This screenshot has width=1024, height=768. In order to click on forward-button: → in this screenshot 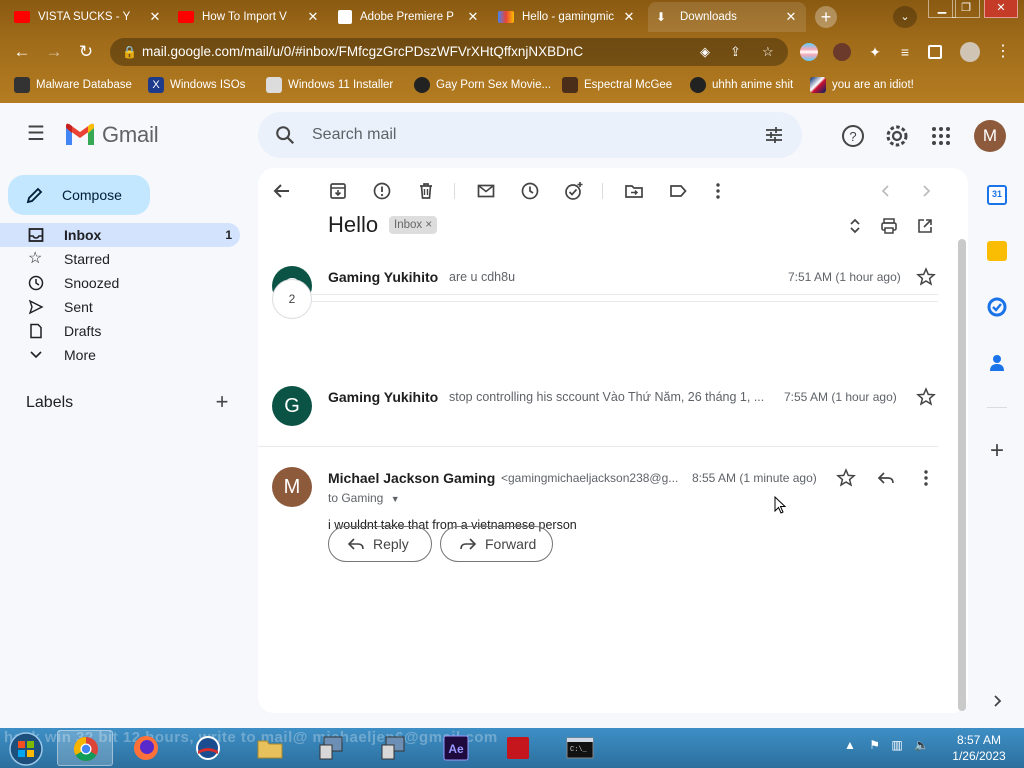, I will do `click(54, 52)`.